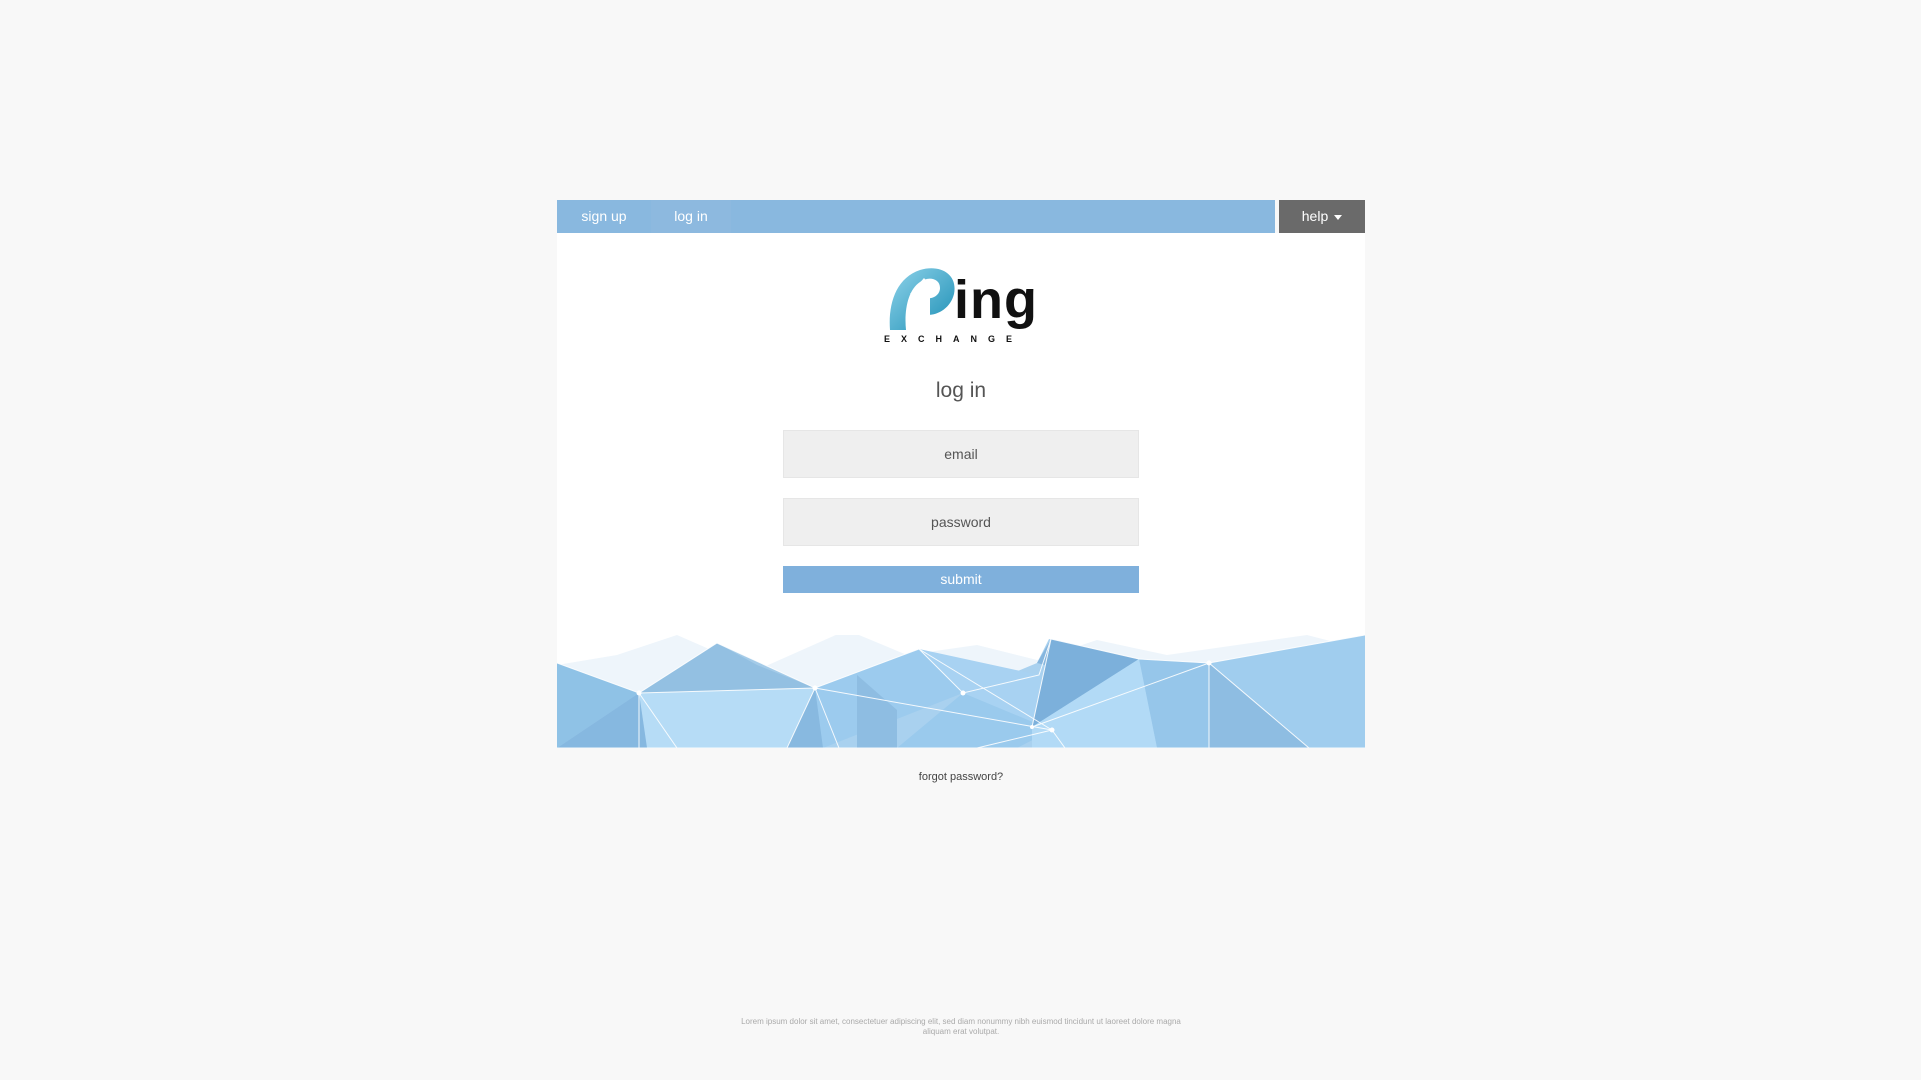 This screenshot has width=1921, height=1080. Describe the element at coordinates (922, 299) in the screenshot. I see `logo-arrow-icon` at that location.